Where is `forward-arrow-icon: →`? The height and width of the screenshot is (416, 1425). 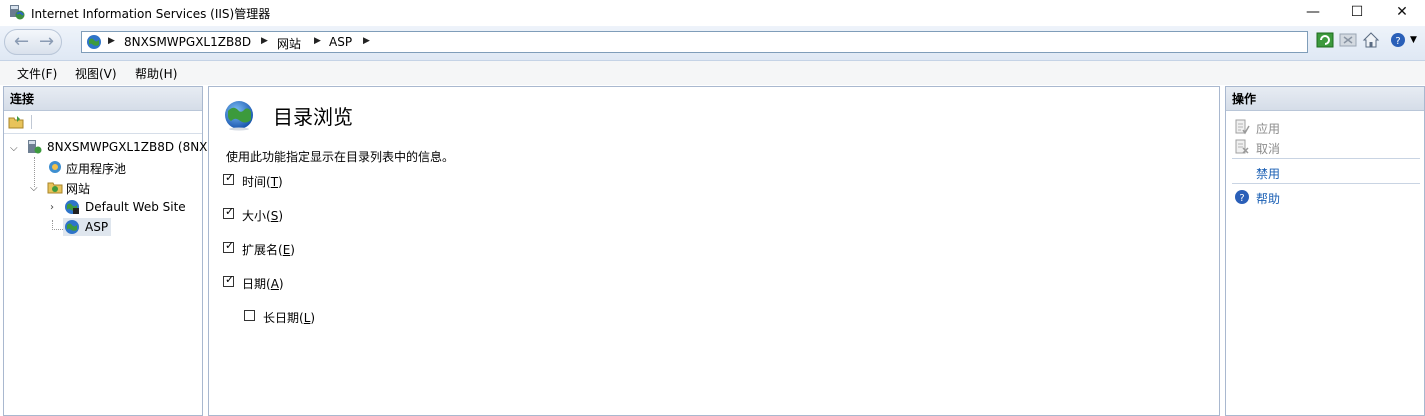 forward-arrow-icon: → is located at coordinates (46, 42).